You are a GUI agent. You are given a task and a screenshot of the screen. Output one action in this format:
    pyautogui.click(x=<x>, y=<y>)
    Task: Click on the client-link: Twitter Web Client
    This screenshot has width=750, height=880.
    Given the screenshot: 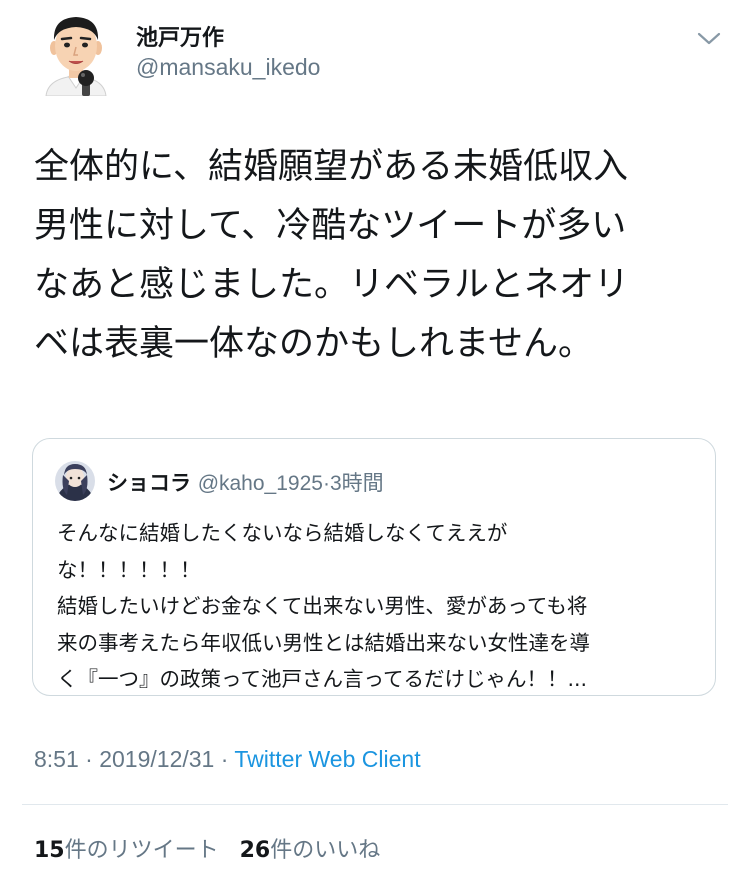 What is the action you would take?
    pyautogui.click(x=327, y=759)
    